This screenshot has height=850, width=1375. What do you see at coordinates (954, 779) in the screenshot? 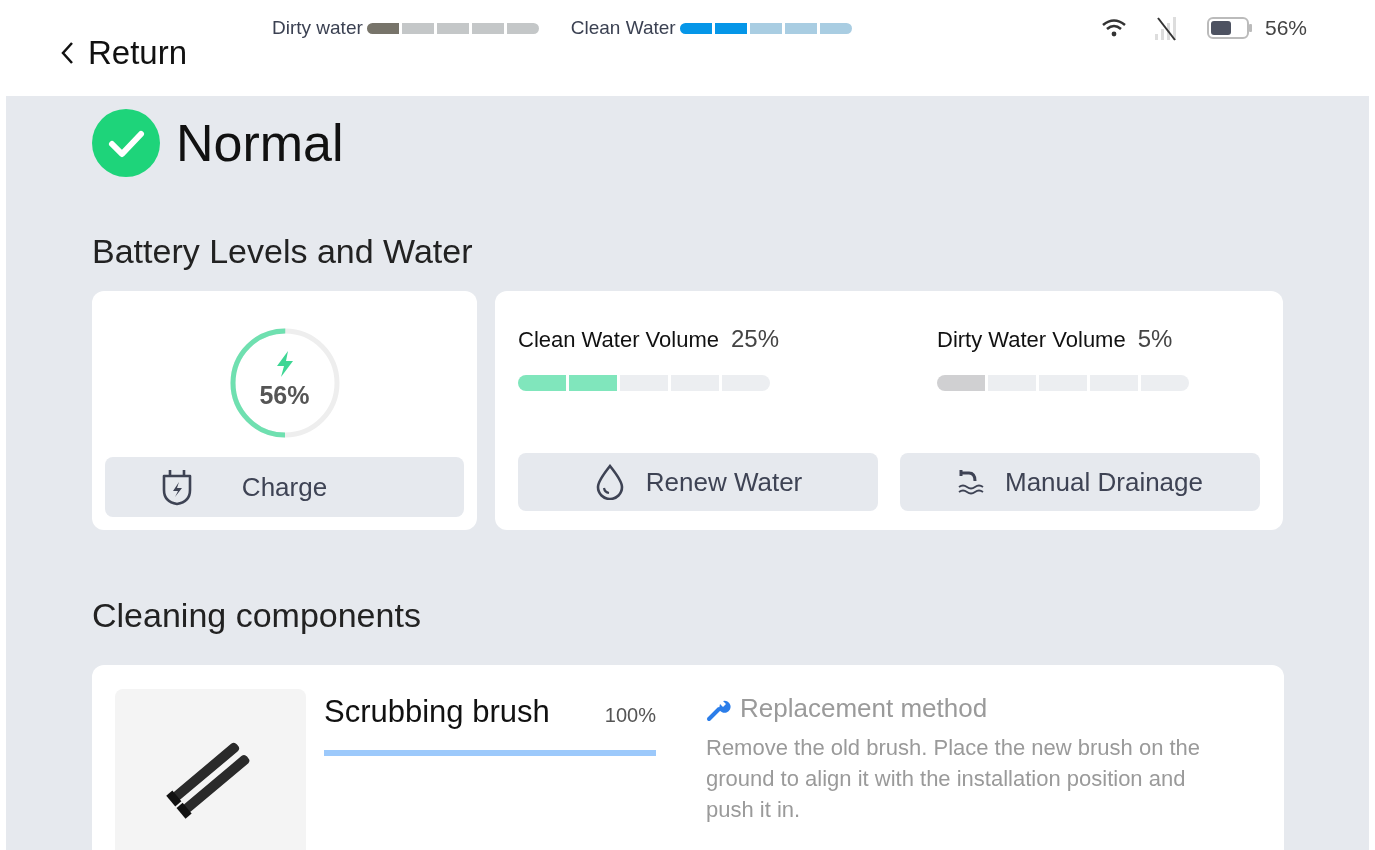
I see `method-description: Remove the old brush. Place the new brush on the ground to align it with the installation position and push it in.` at bounding box center [954, 779].